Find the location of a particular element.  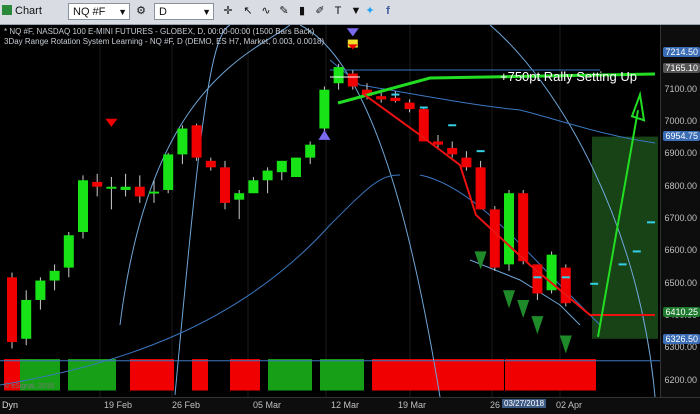

x-tick-label: 12 Mar is located at coordinates (345, 405).